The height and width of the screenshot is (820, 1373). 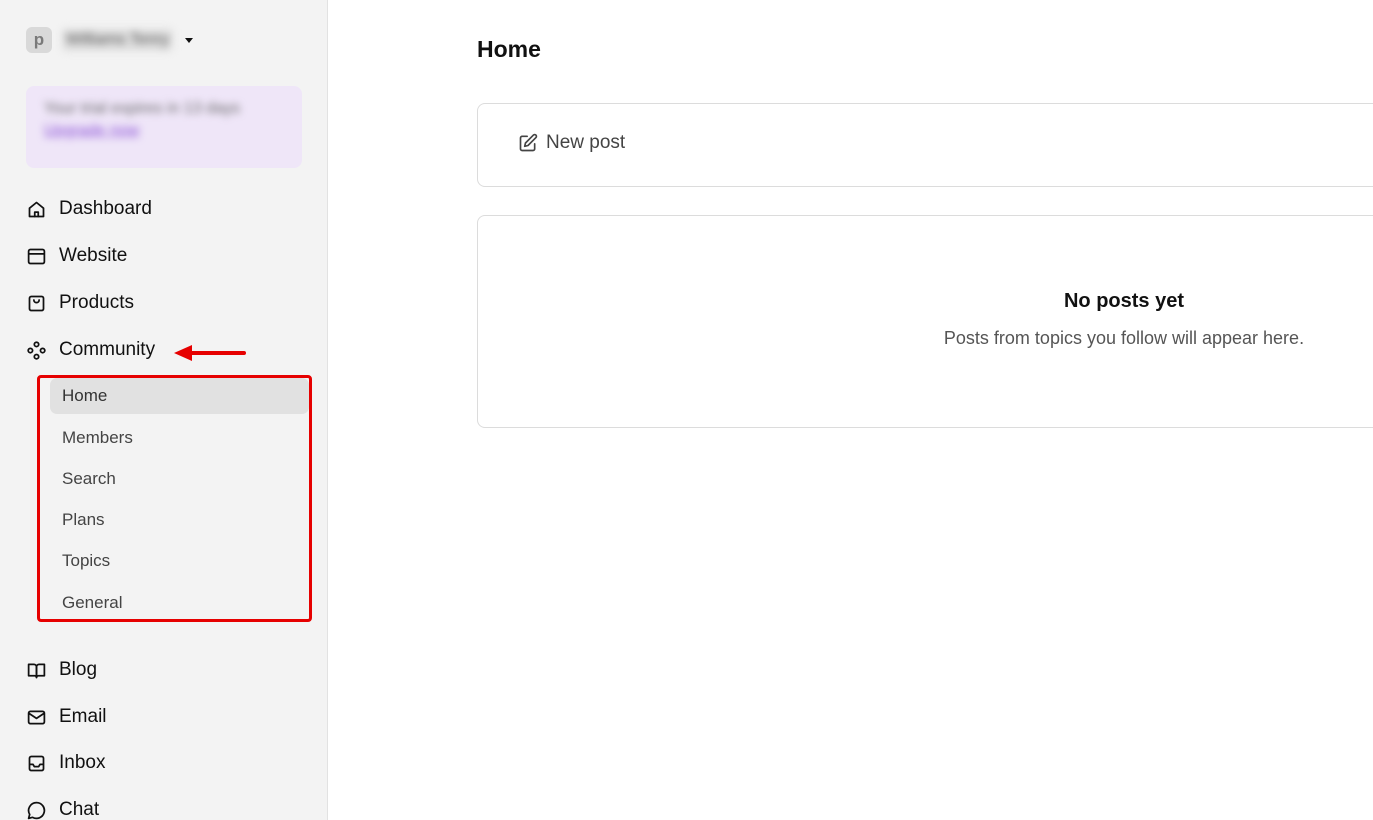 What do you see at coordinates (79, 809) in the screenshot?
I see `sidebar-item-label: Chat` at bounding box center [79, 809].